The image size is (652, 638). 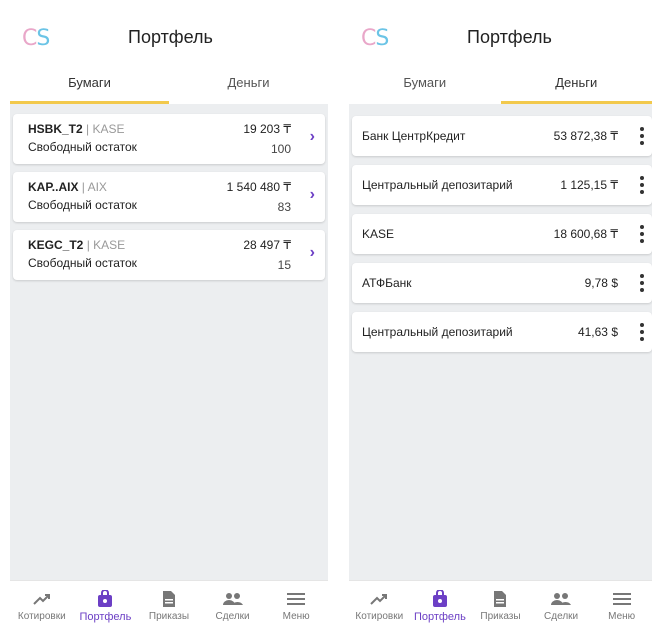 What do you see at coordinates (502, 136) in the screenshot?
I see `money-card: Банк ЦентрКредит 53 872,38 ₸` at bounding box center [502, 136].